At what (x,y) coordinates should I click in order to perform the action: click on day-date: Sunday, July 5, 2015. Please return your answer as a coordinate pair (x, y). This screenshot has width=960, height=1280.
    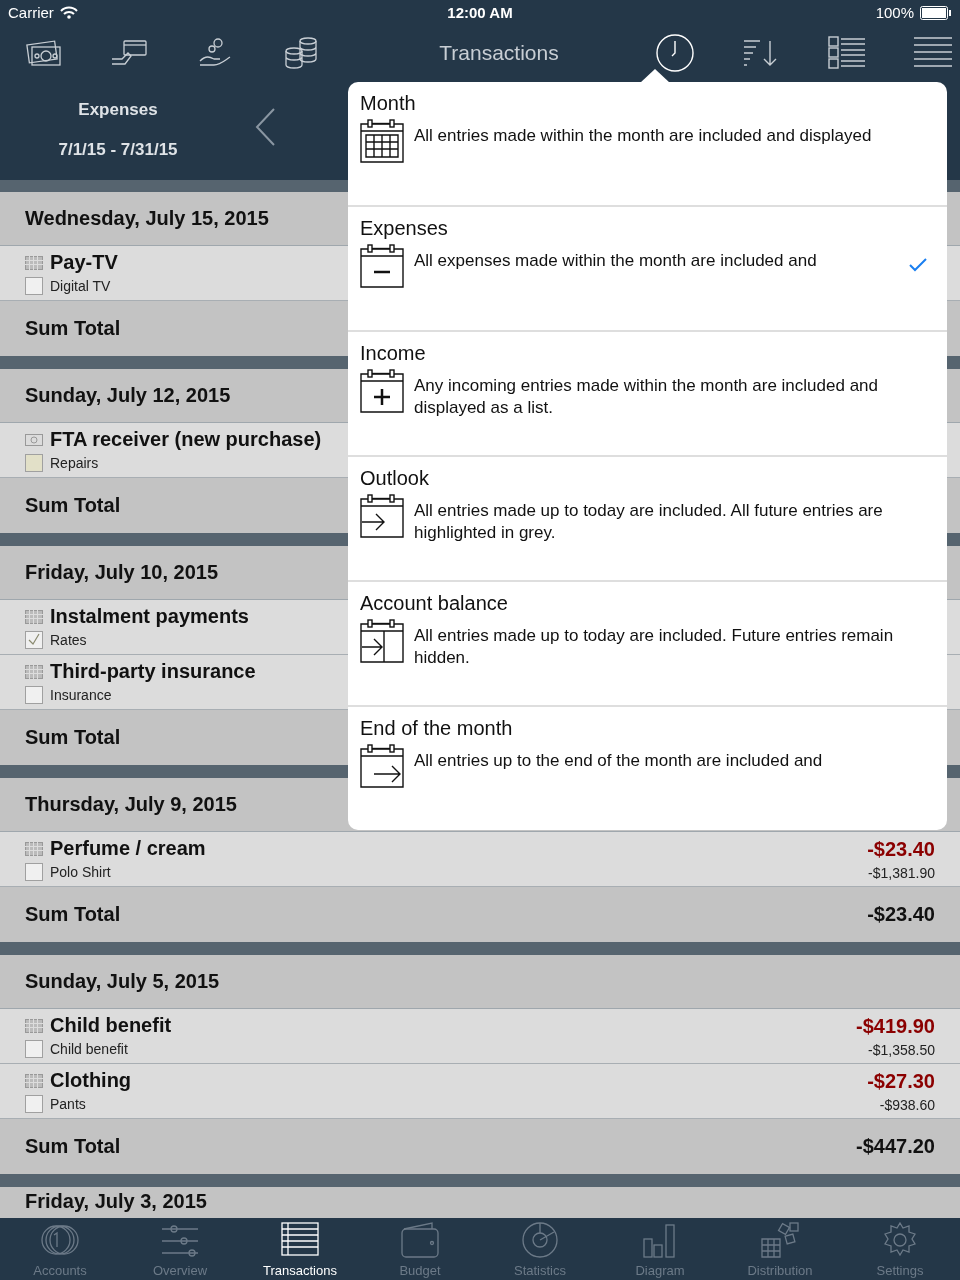
    Looking at the image, I should click on (122, 981).